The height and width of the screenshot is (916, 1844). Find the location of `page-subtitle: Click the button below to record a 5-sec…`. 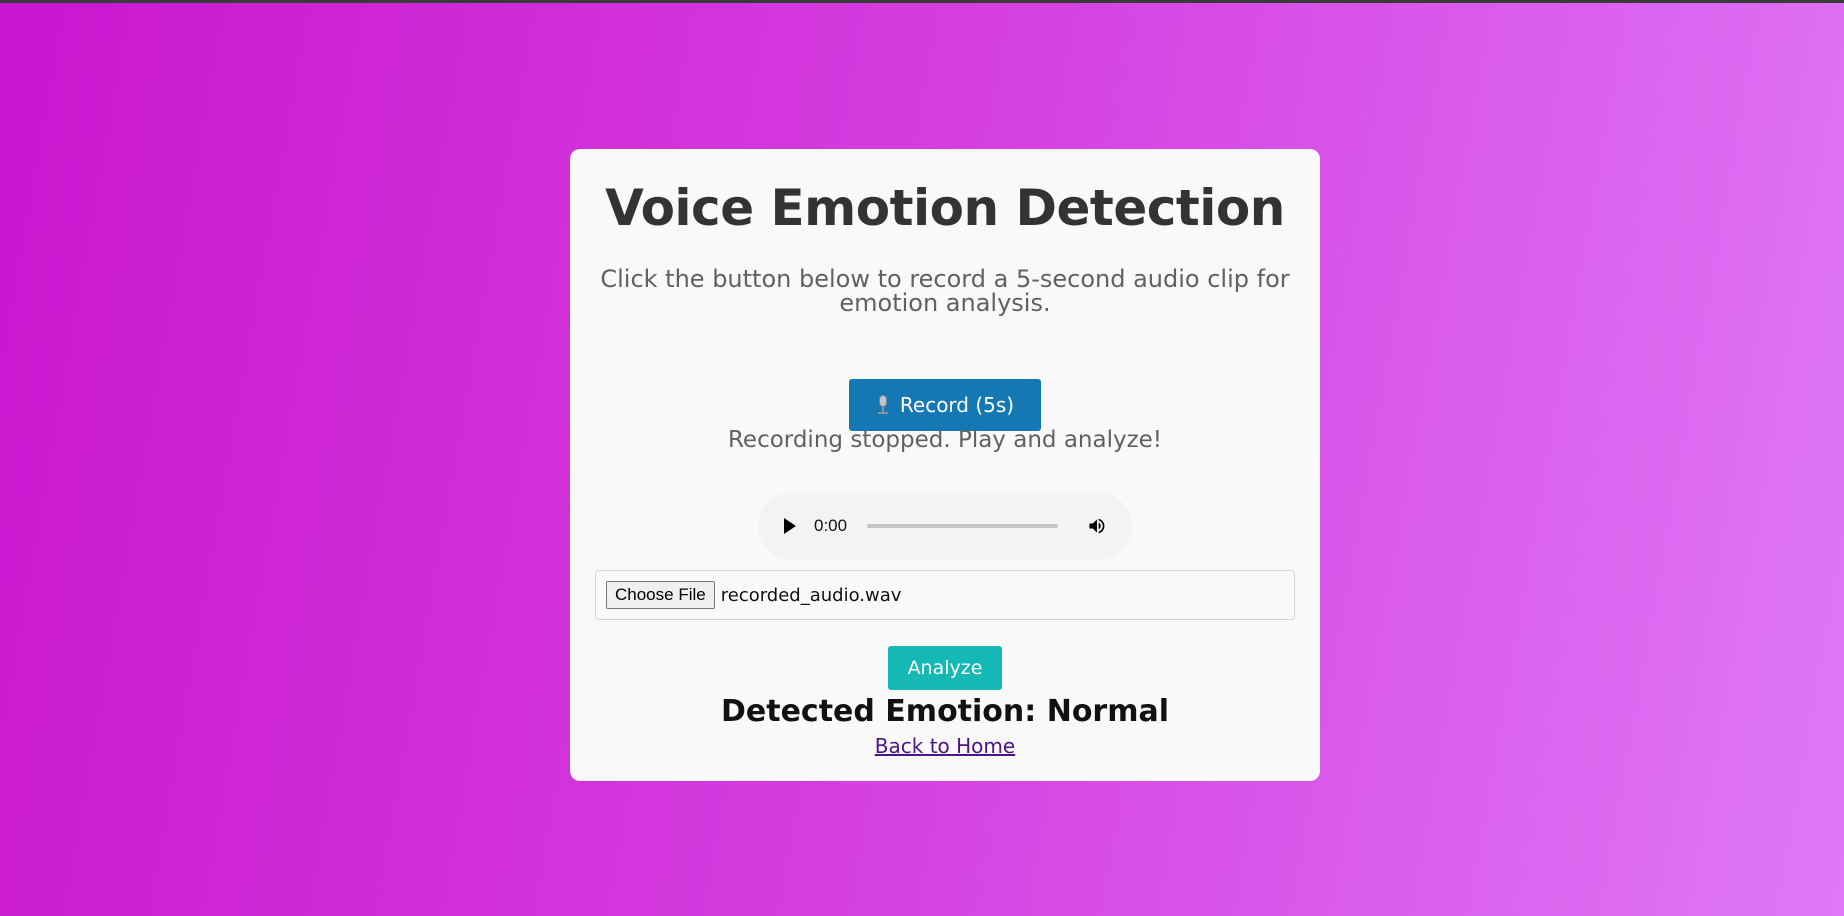

page-subtitle: Click the button below to record a 5-sec… is located at coordinates (945, 291).